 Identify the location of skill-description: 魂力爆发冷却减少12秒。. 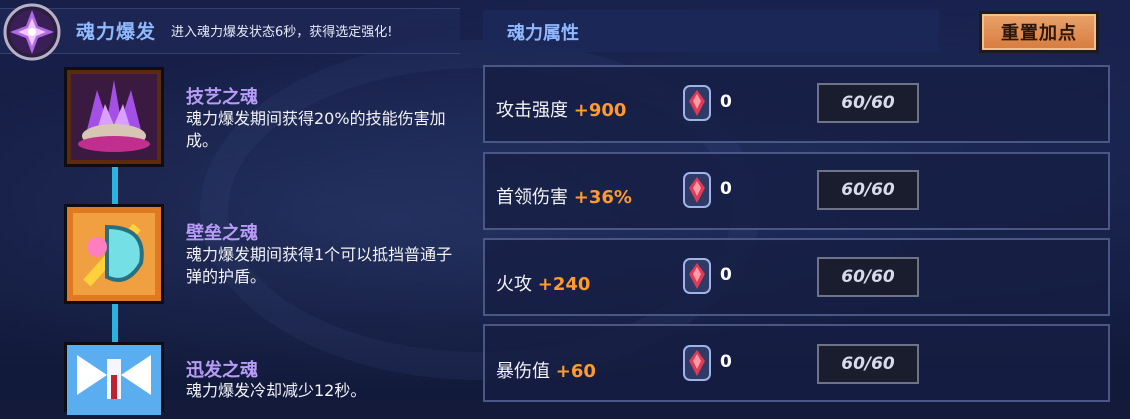
(276, 390).